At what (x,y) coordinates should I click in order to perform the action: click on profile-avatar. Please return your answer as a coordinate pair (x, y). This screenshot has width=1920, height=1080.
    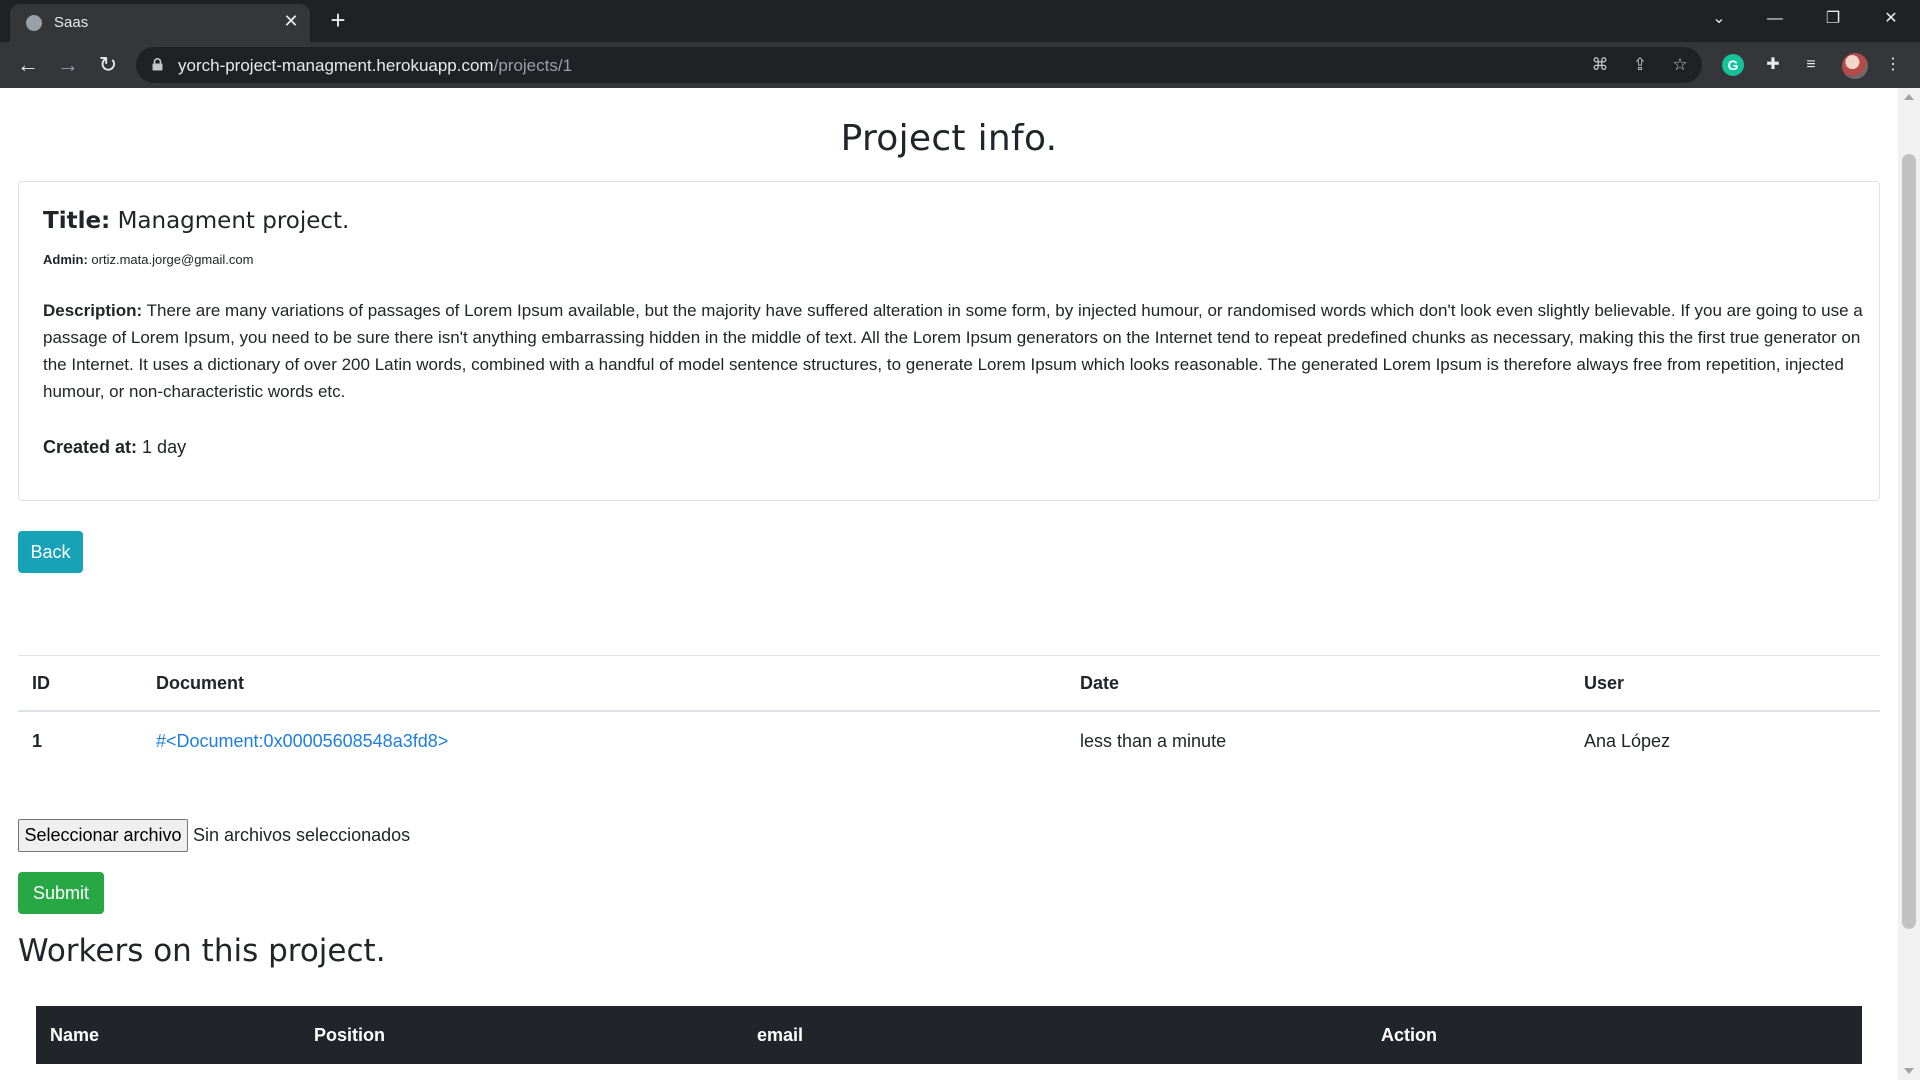
    Looking at the image, I should click on (1855, 66).